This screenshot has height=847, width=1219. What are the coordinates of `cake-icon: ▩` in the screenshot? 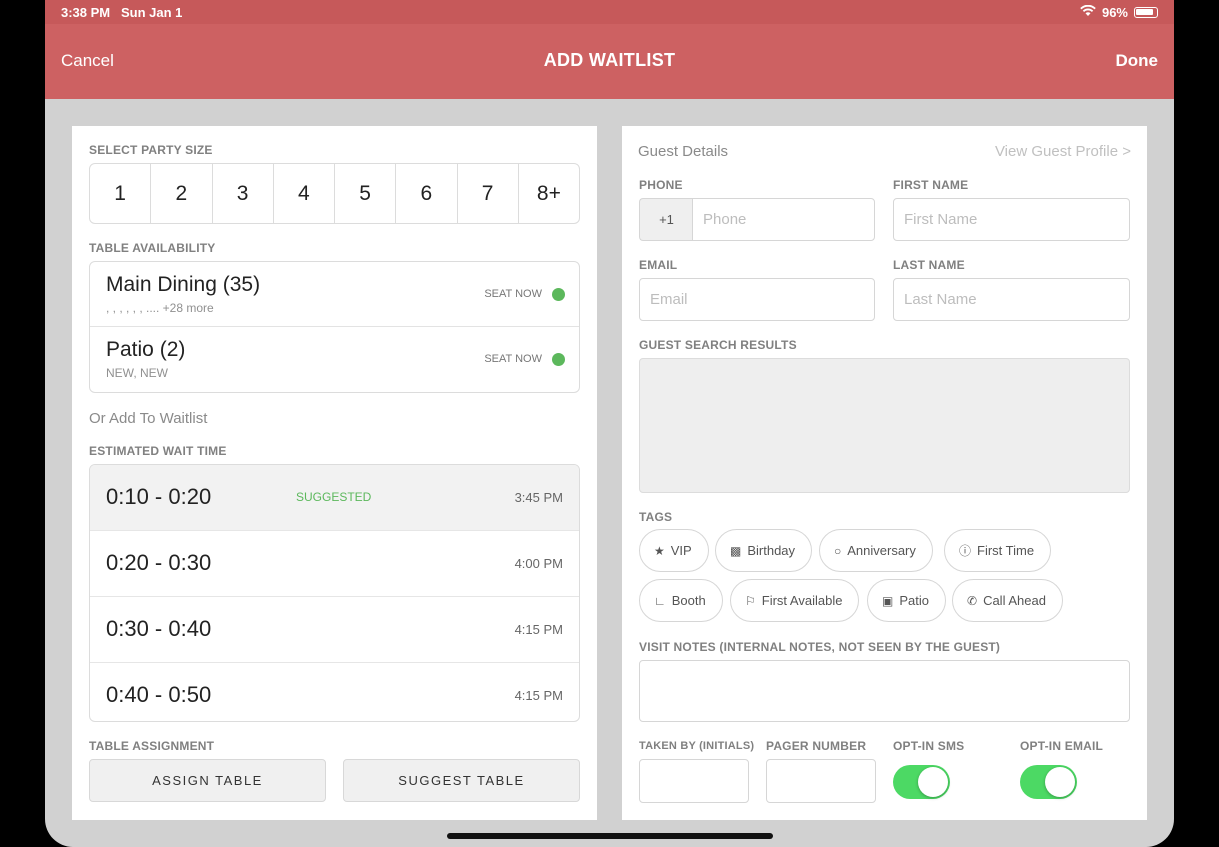 It's located at (736, 550).